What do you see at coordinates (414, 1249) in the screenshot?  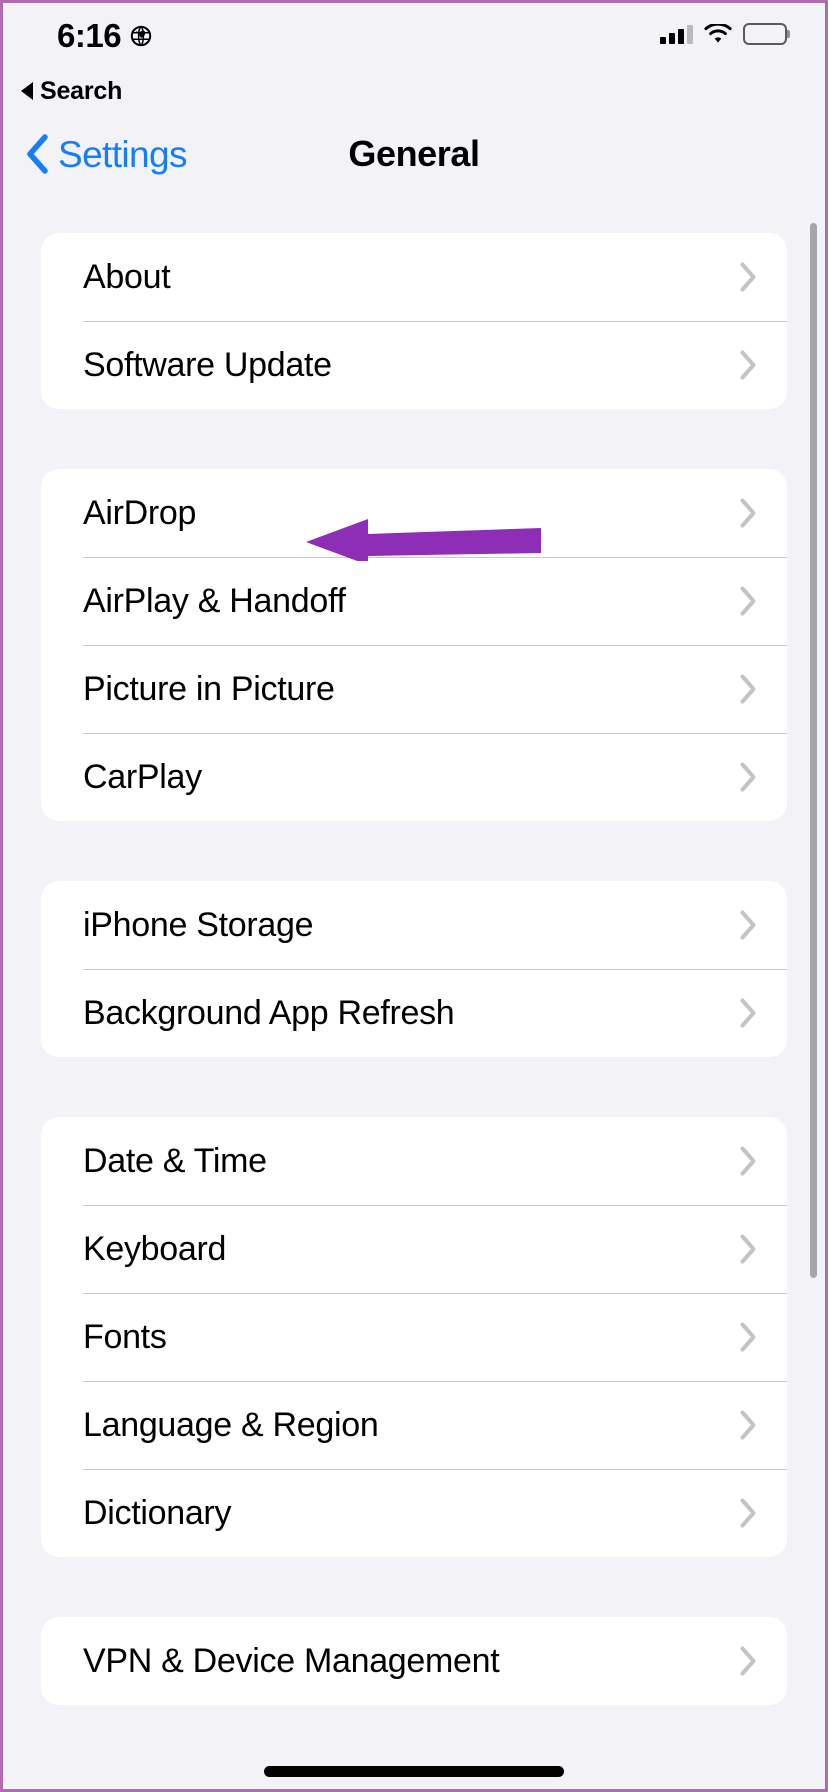 I see `settings-row-keyboard: Keyboard` at bounding box center [414, 1249].